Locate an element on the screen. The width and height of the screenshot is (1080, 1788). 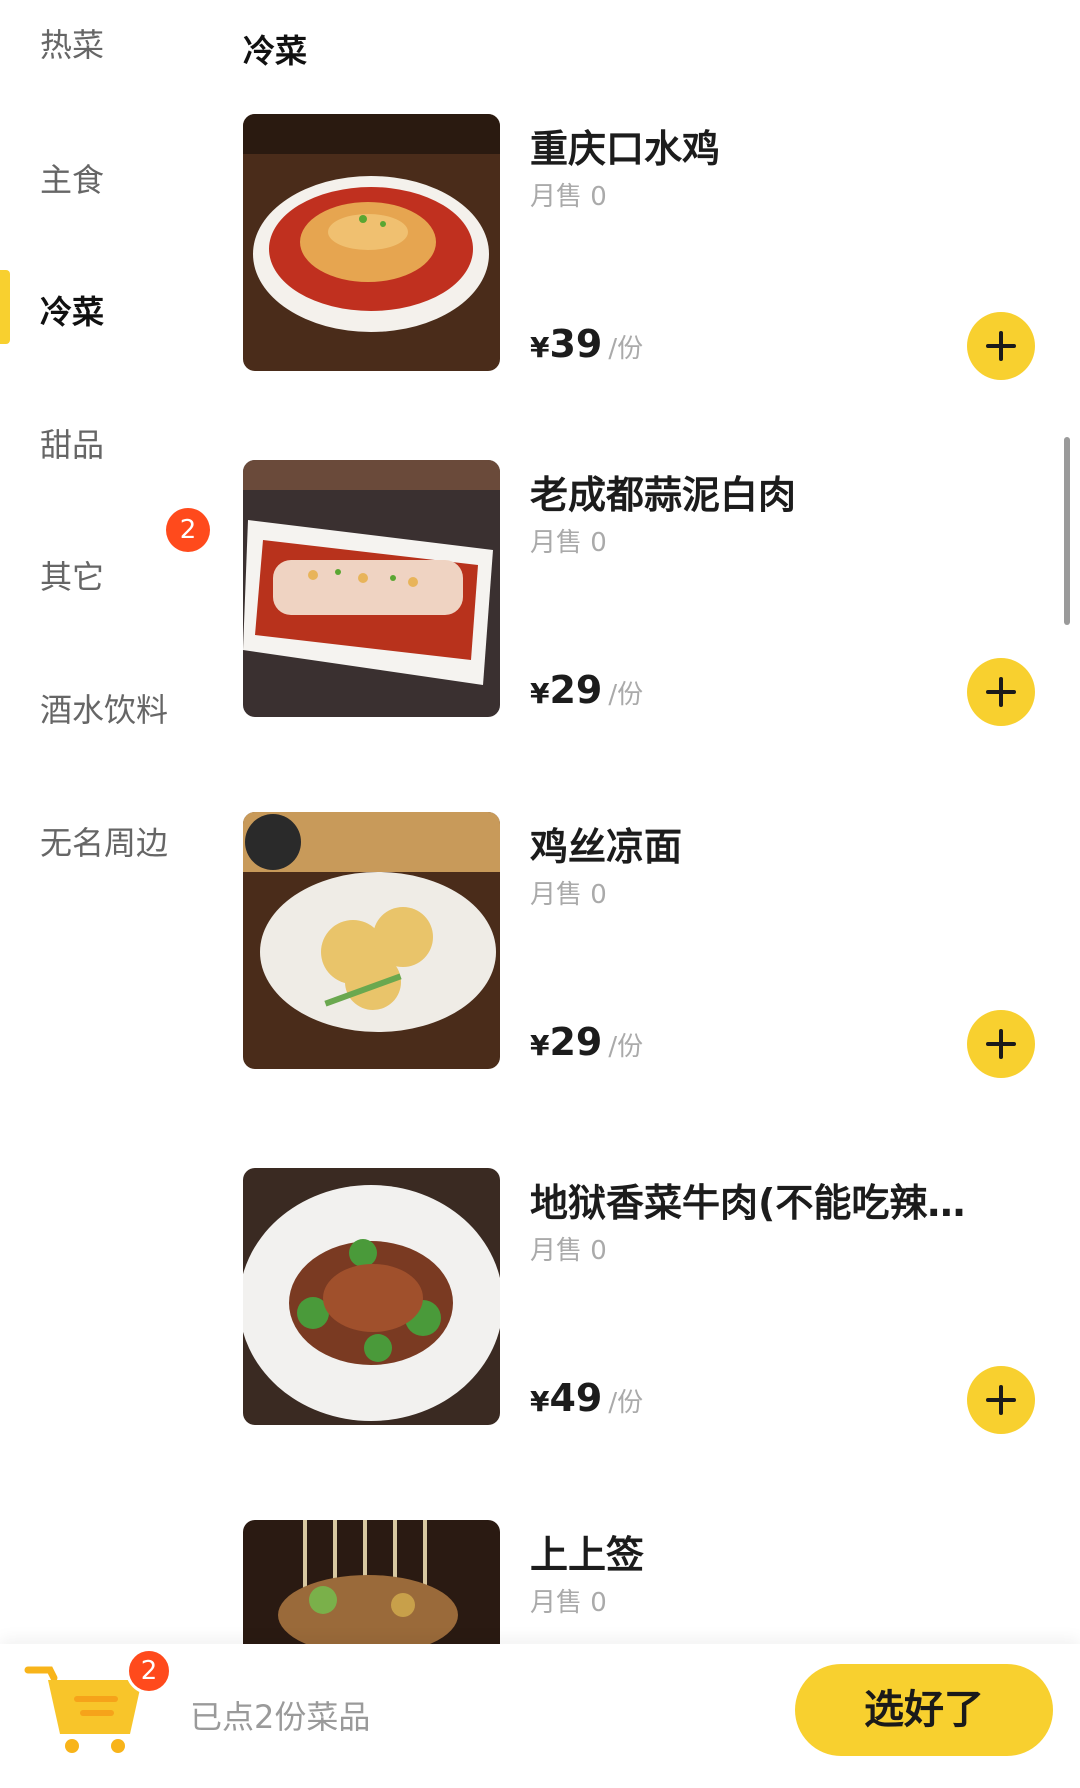
category-cold-dishes: 冷菜 is located at coordinates (72, 310).